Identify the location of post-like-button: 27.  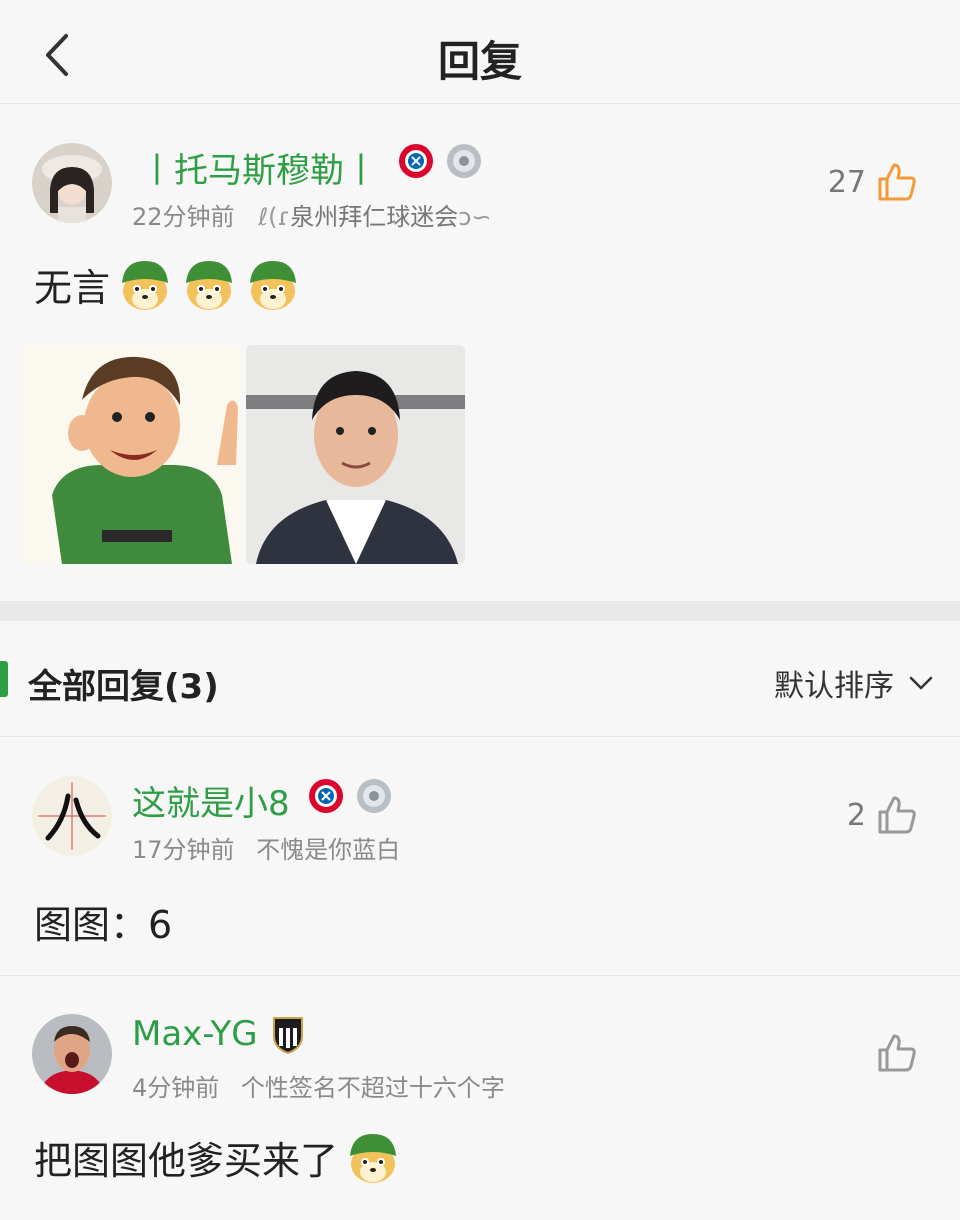
(873, 182).